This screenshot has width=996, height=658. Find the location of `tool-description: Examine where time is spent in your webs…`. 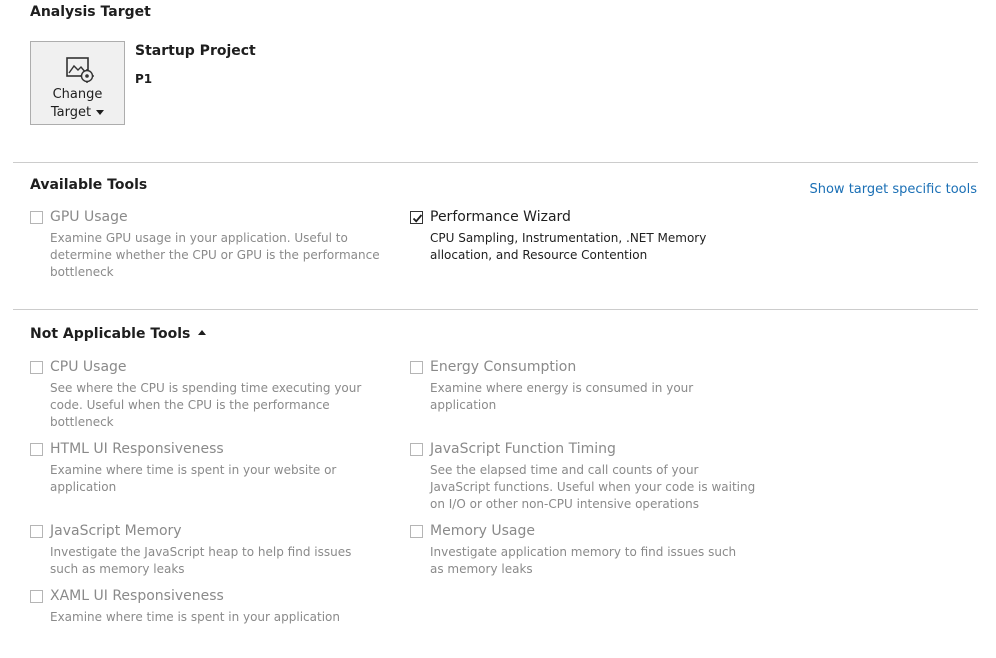

tool-description: Examine where time is spent in your webs… is located at coordinates (193, 478).